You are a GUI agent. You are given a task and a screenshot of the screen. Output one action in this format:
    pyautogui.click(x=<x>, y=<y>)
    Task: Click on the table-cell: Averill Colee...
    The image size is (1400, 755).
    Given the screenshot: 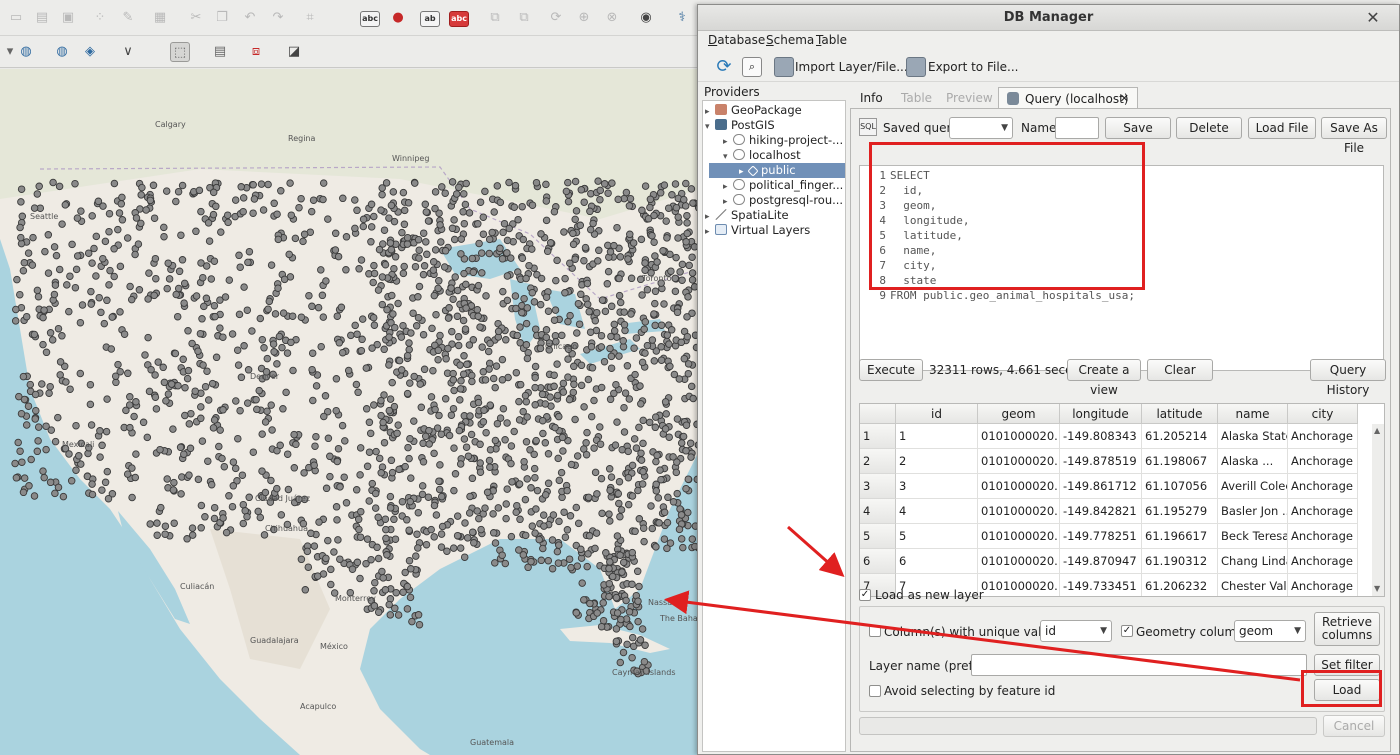 What is the action you would take?
    pyautogui.click(x=1253, y=486)
    